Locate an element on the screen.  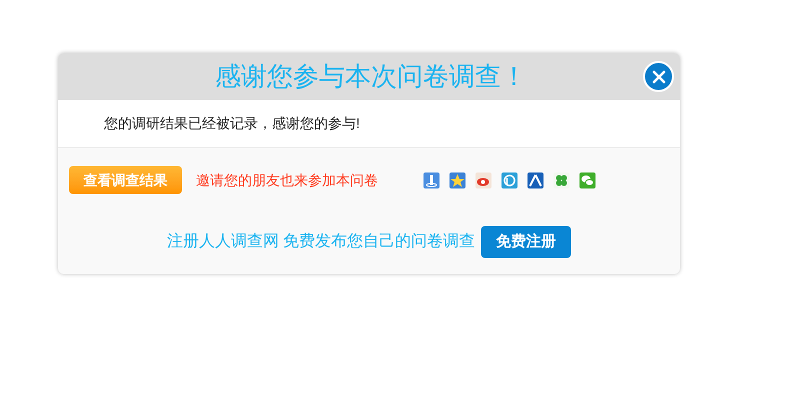
close-button is located at coordinates (658, 76).